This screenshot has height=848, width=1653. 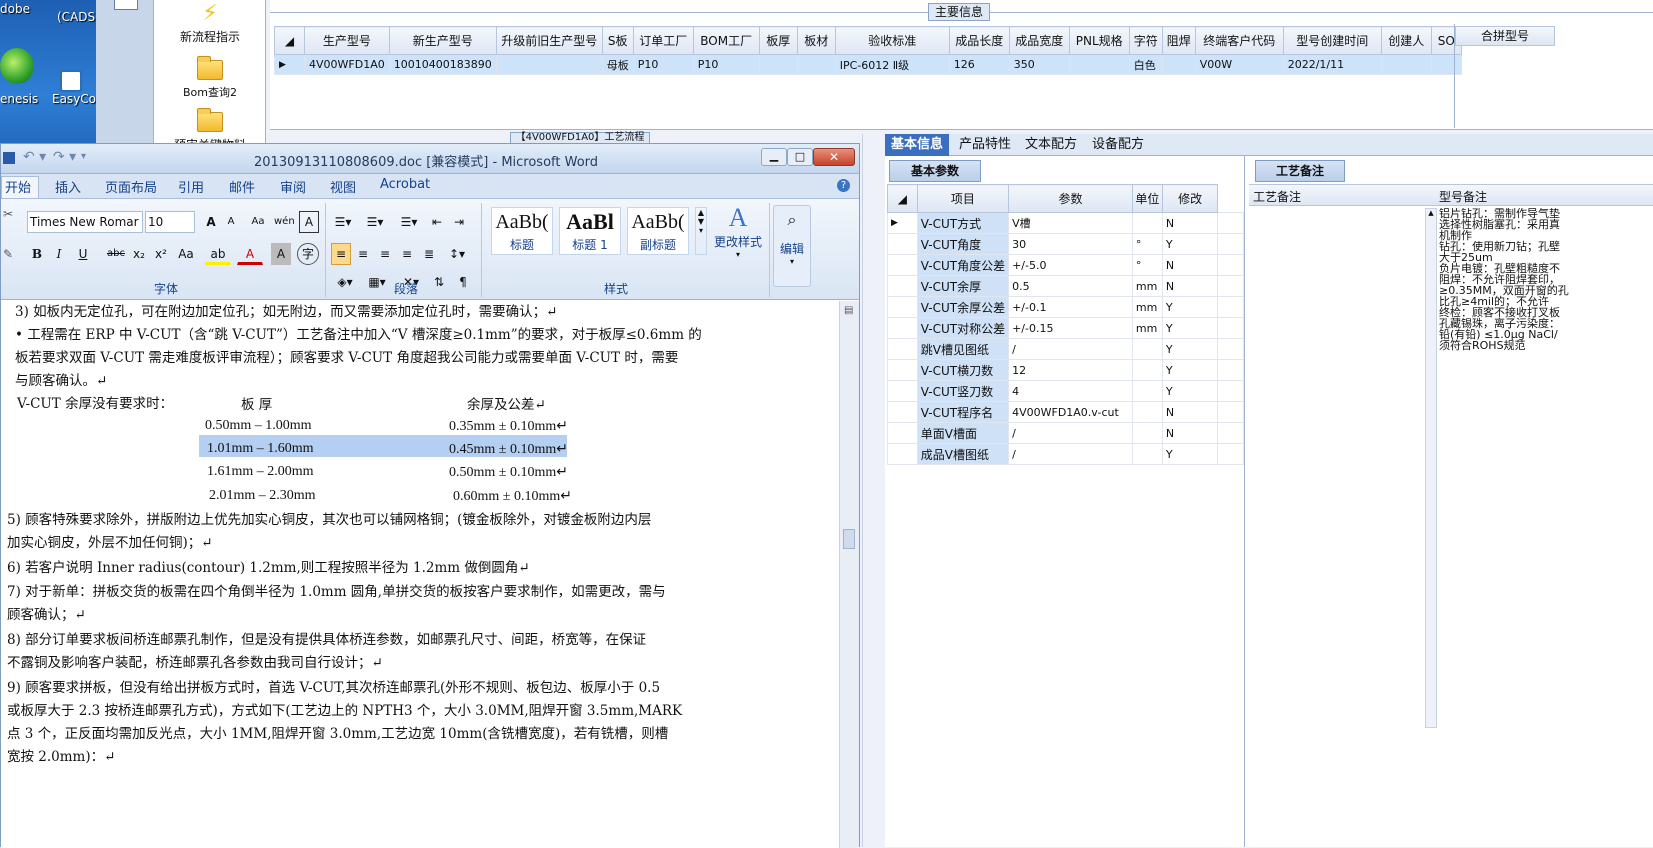 I want to click on param-name: V-CUT方式, so click(x=963, y=223).